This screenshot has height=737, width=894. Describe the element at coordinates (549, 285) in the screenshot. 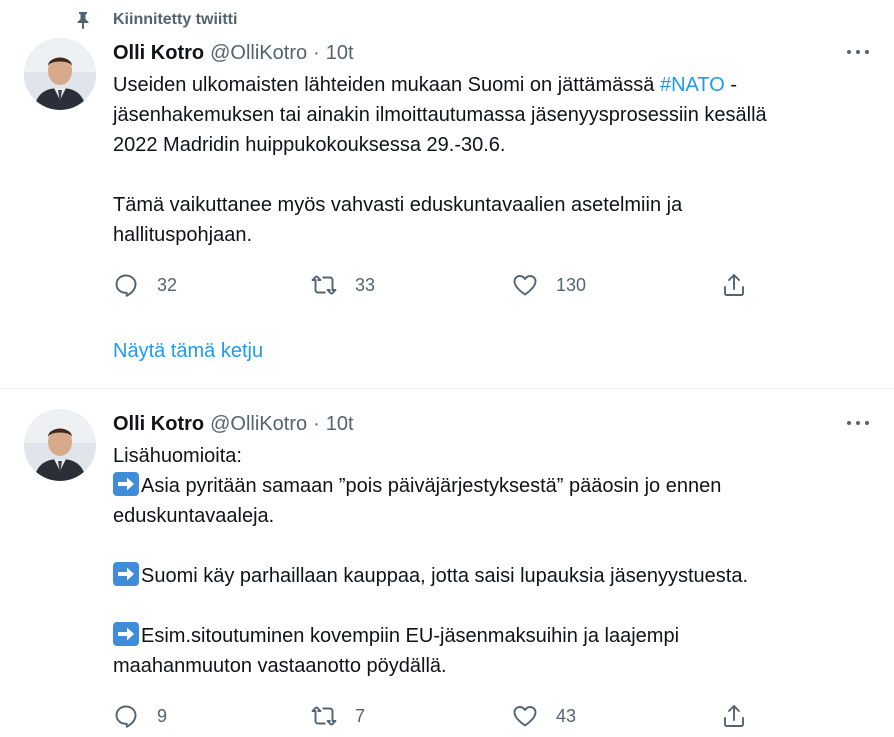

I see `like-button: 130` at that location.